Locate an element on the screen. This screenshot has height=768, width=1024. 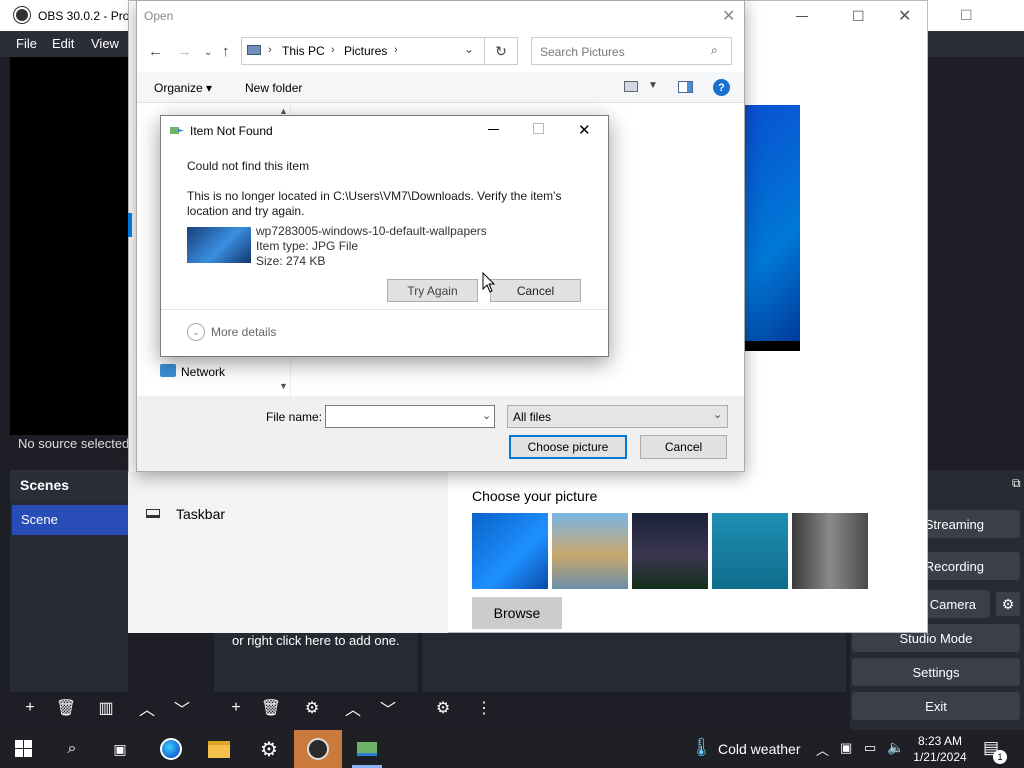
settings-gear-icon: ⚙ is located at coordinates (269, 749).